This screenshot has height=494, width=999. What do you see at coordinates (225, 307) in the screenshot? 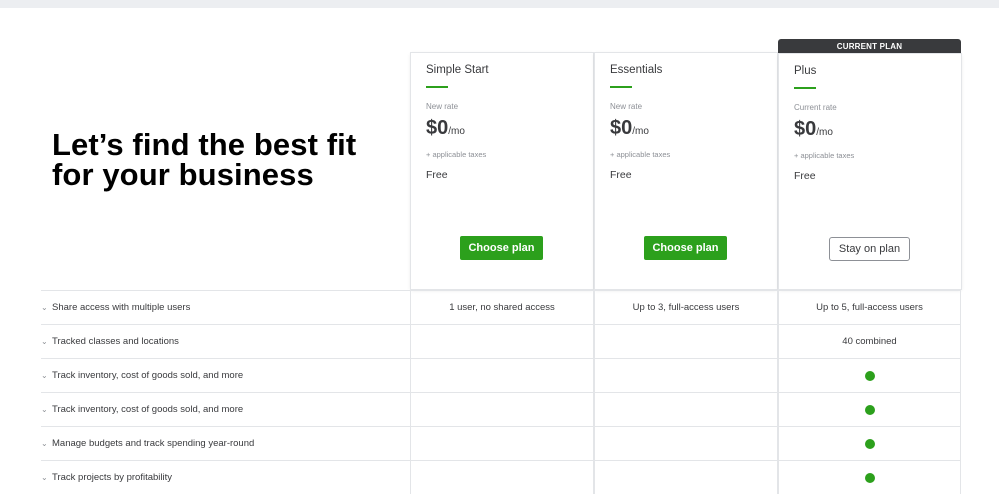
I see `feature-row-toggle: ⌄ Share access with multiple users` at bounding box center [225, 307].